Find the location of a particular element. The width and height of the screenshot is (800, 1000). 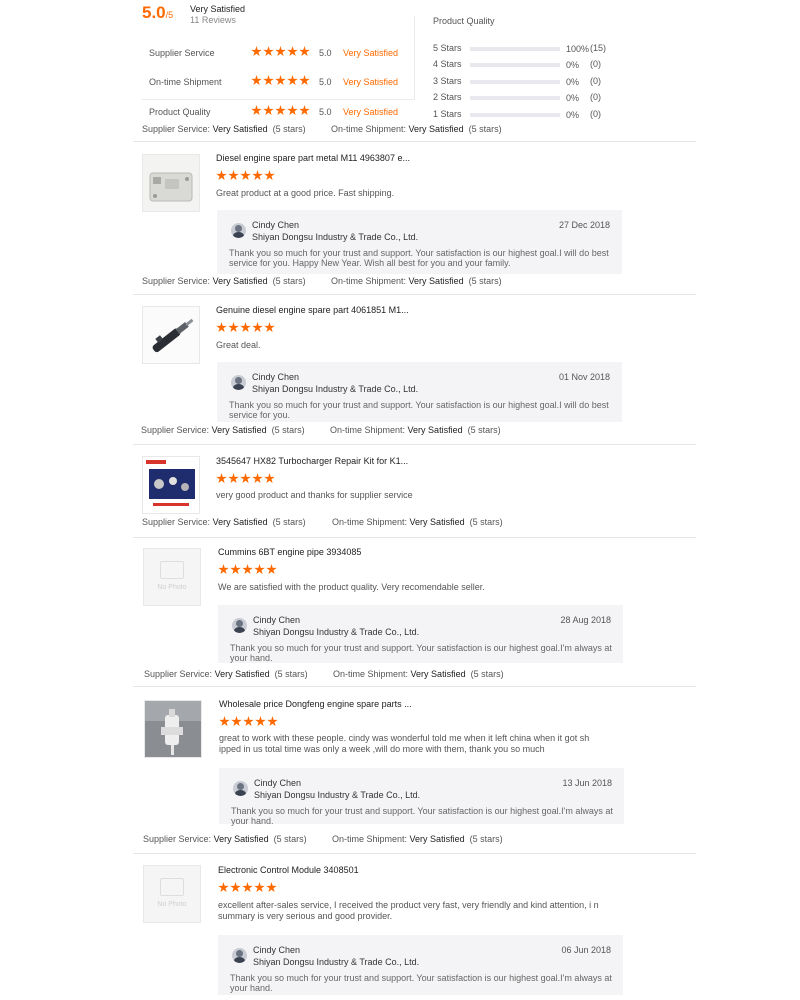

injector-image is located at coordinates (171, 335).